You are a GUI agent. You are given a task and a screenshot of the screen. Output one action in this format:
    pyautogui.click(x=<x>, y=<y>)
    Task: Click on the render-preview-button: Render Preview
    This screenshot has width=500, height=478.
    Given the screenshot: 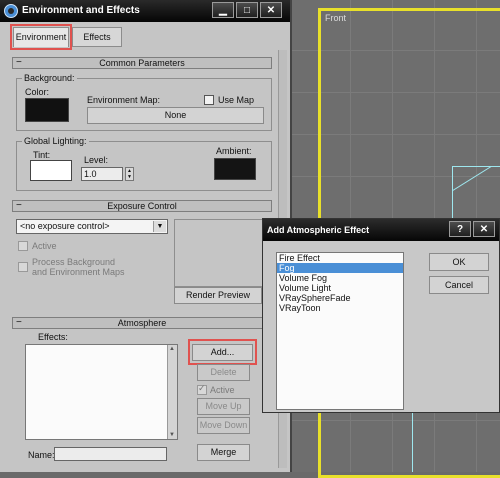 What is the action you would take?
    pyautogui.click(x=218, y=295)
    